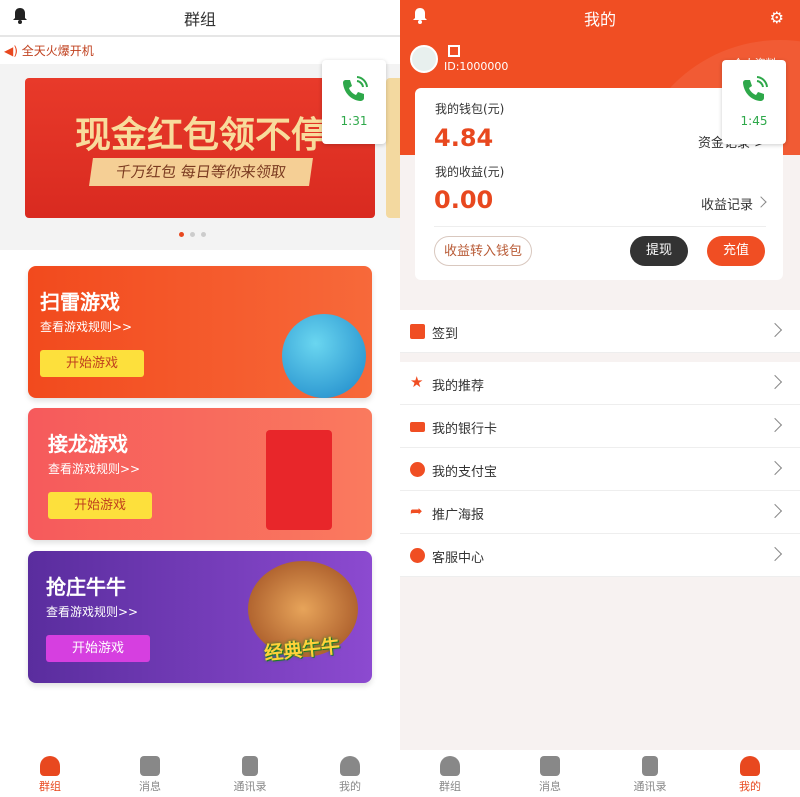 The height and width of the screenshot is (797, 800). Describe the element at coordinates (727, 203) in the screenshot. I see `income-record-link: 收益记录` at that location.